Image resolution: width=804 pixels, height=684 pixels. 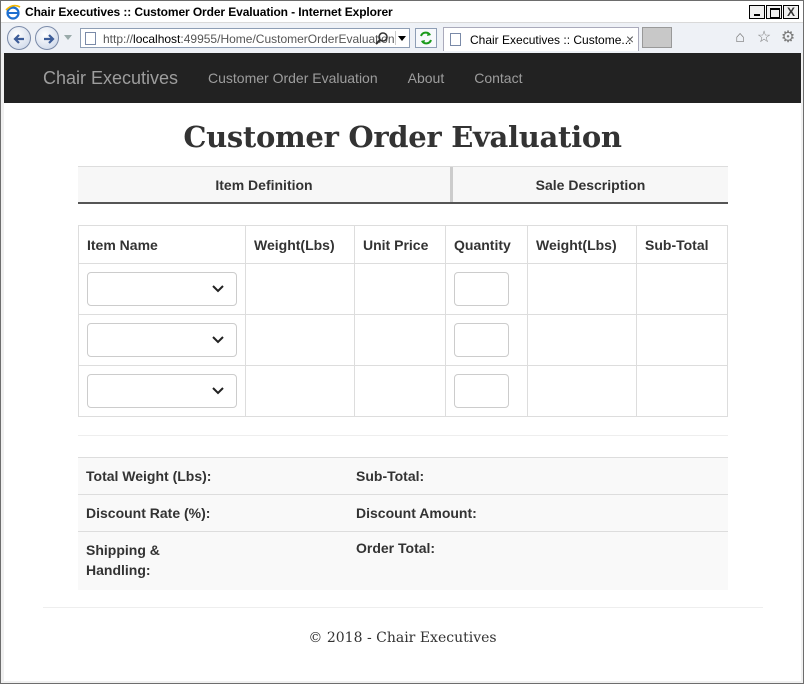 I want to click on refresh-button, so click(x=426, y=38).